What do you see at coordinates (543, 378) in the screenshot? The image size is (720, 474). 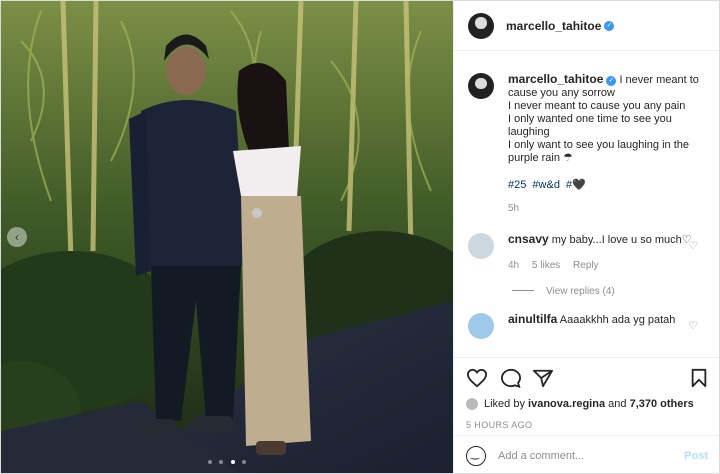 I see `share-paper-plane-icon` at bounding box center [543, 378].